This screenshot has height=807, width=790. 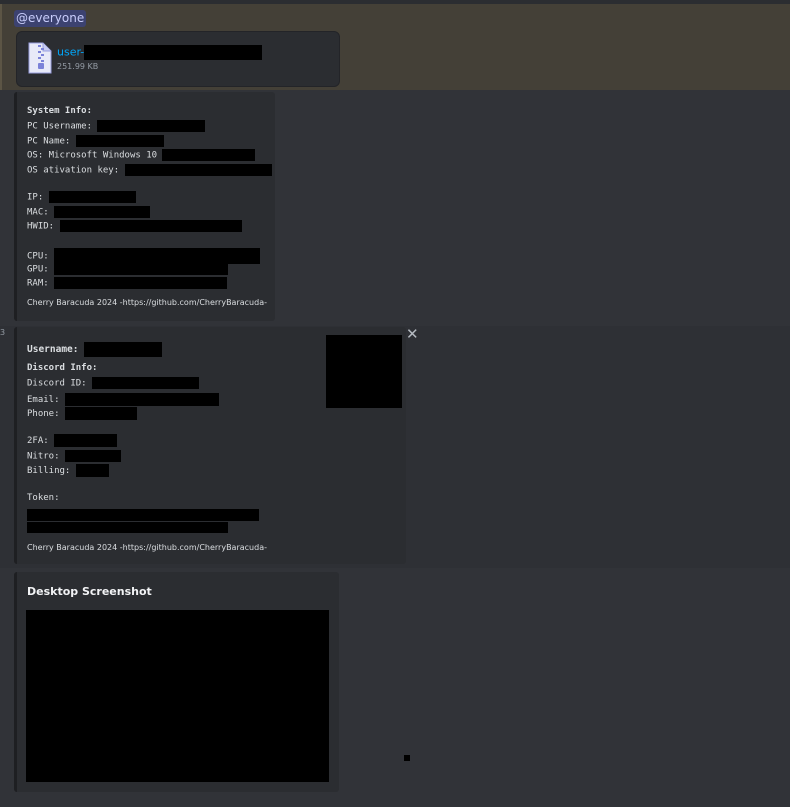 I want to click on everyone-mention: @everyone, so click(x=50, y=18).